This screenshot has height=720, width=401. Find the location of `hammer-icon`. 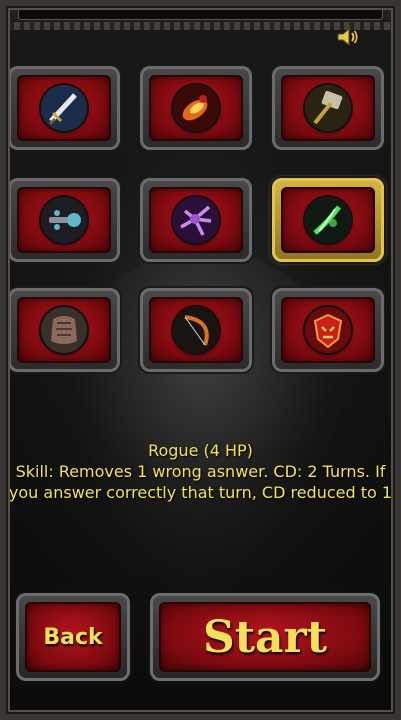

hammer-icon is located at coordinates (328, 108).